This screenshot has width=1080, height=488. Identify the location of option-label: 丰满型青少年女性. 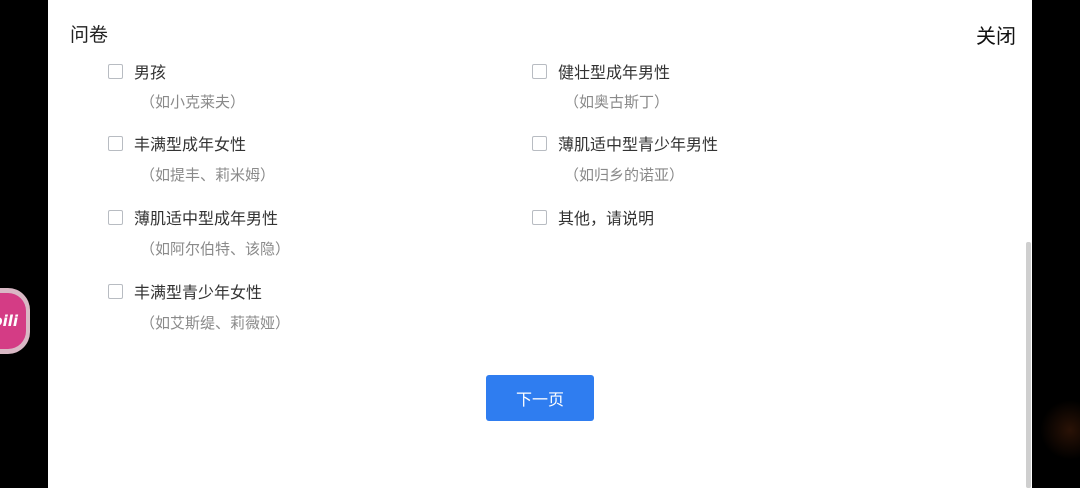
(198, 292).